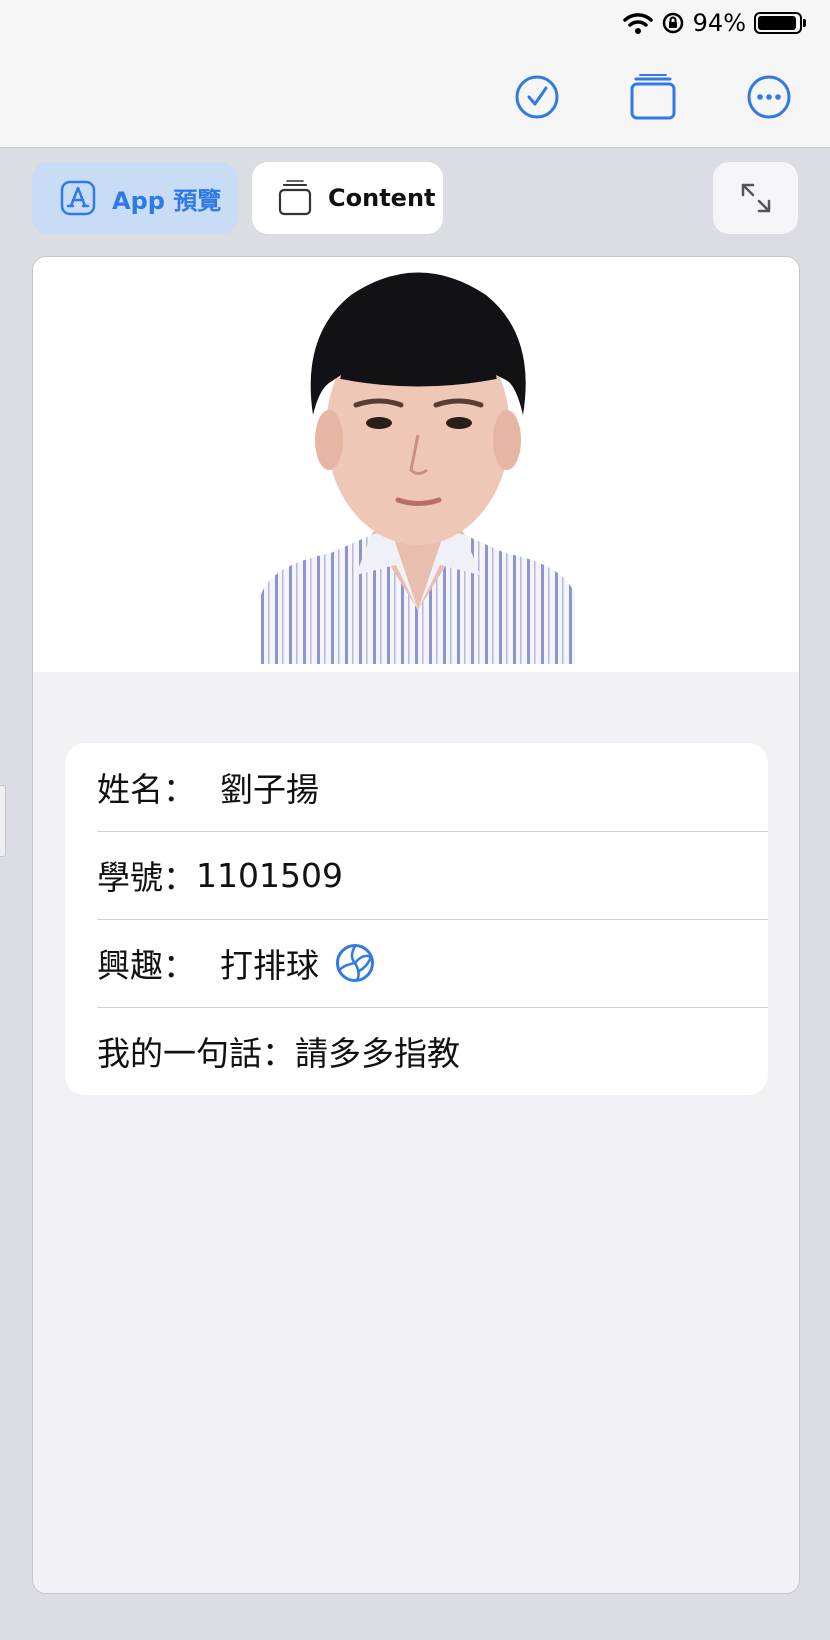  I want to click on app-preview-tab: App 預覽, so click(135, 198).